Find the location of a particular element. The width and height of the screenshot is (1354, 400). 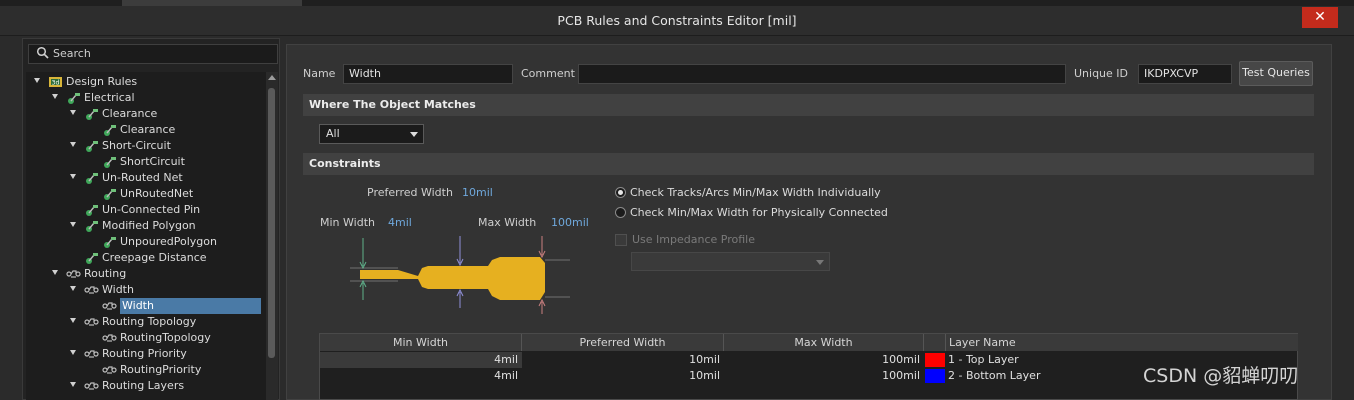

tree-item-routing: Routing is located at coordinates (147, 274).